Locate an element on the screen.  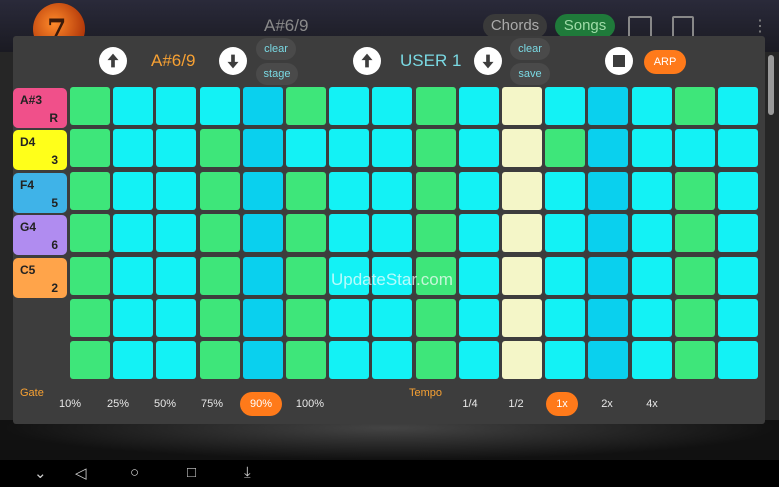
stage-button: stage is located at coordinates (277, 74).